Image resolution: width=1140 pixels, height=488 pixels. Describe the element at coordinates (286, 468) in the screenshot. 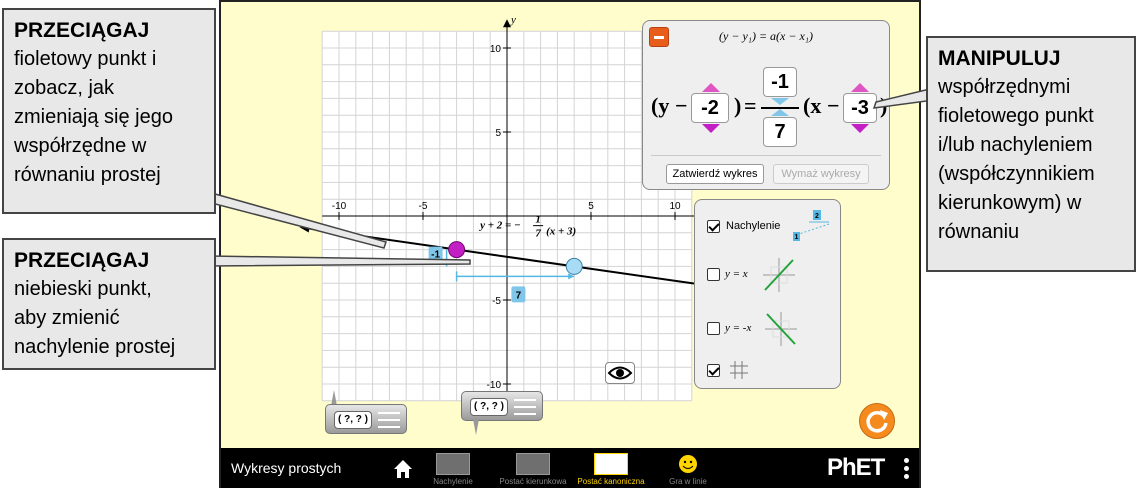

I see `app-title: Wykresy prostych` at that location.